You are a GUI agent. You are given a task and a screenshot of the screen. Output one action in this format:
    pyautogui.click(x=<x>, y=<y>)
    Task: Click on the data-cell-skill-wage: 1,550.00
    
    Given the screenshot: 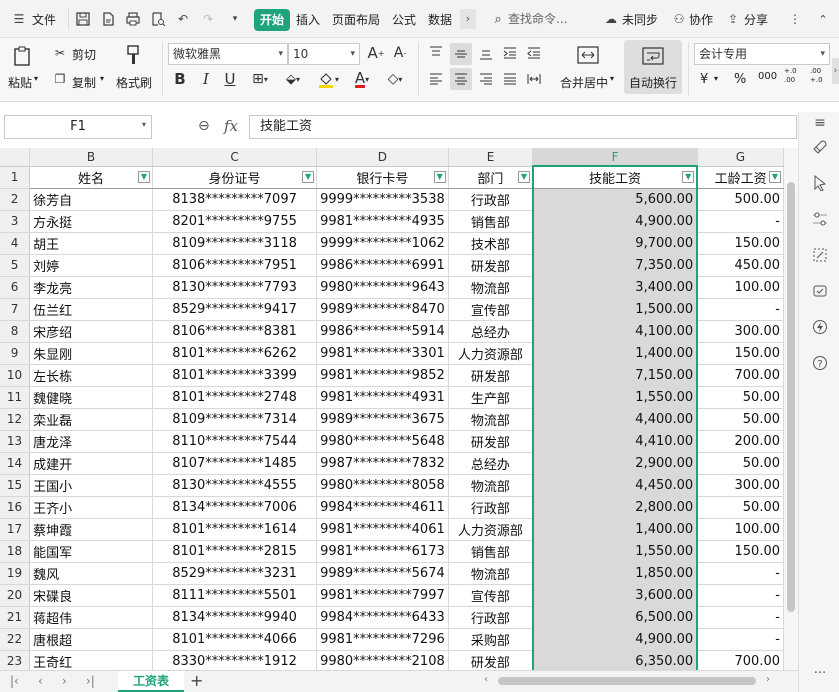 What is the action you would take?
    pyautogui.click(x=615, y=551)
    